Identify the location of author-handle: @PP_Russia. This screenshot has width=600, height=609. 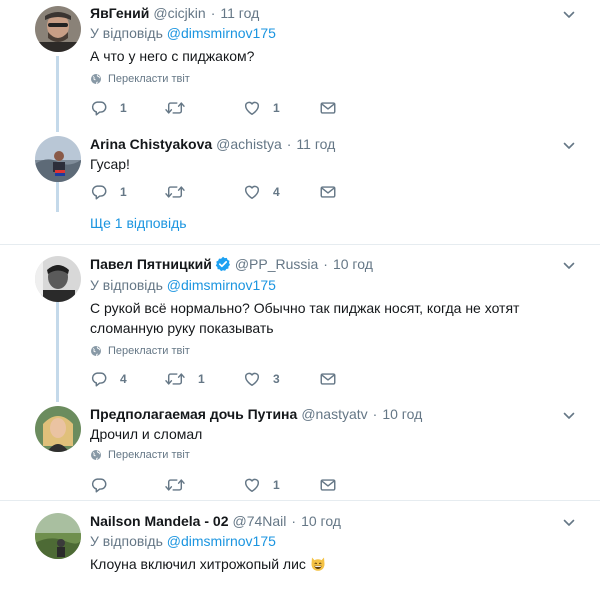
(276, 264).